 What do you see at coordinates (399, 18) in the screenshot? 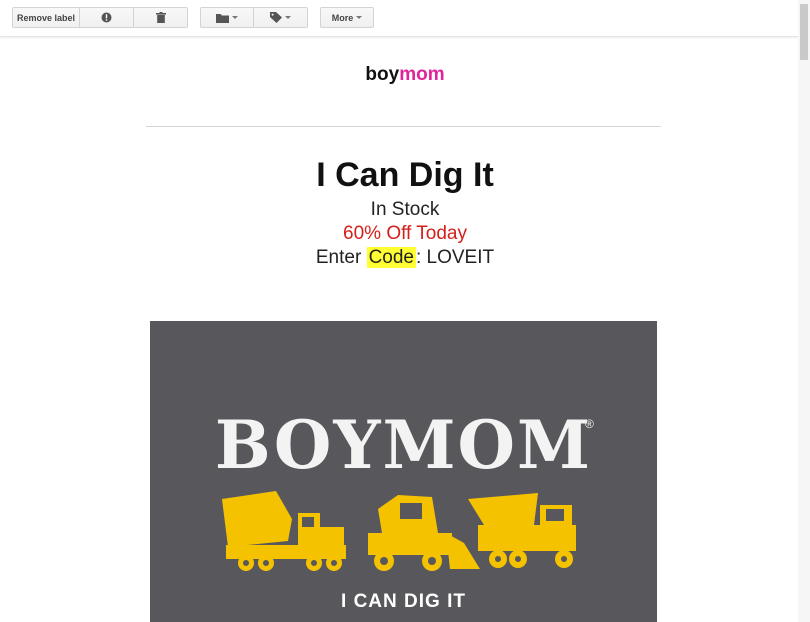
I see `toolbar: Remove label More` at bounding box center [399, 18].